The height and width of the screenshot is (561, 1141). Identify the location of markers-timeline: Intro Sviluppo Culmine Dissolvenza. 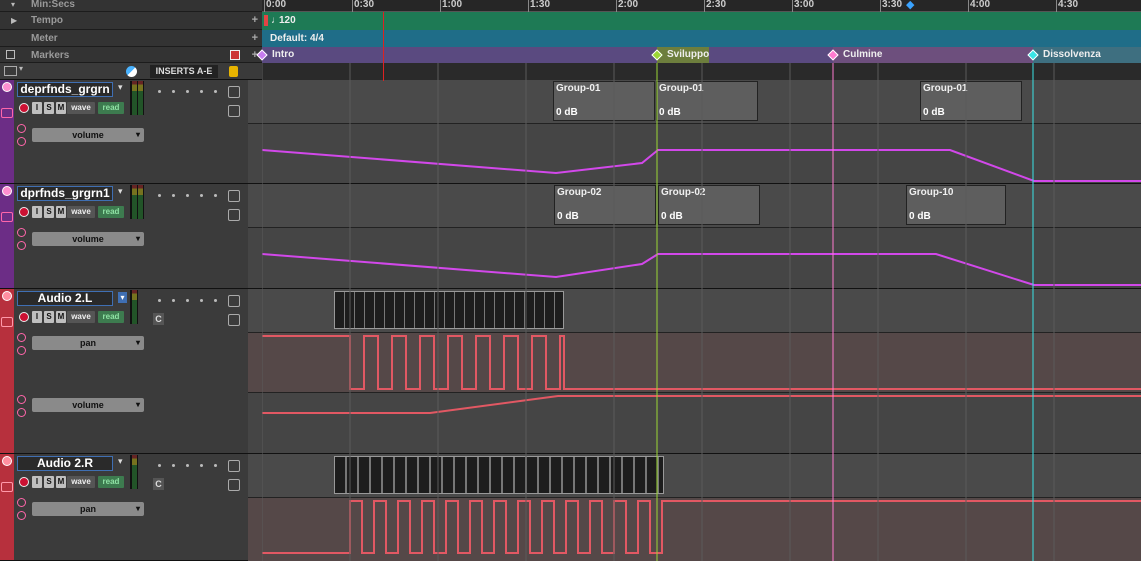
(698, 55).